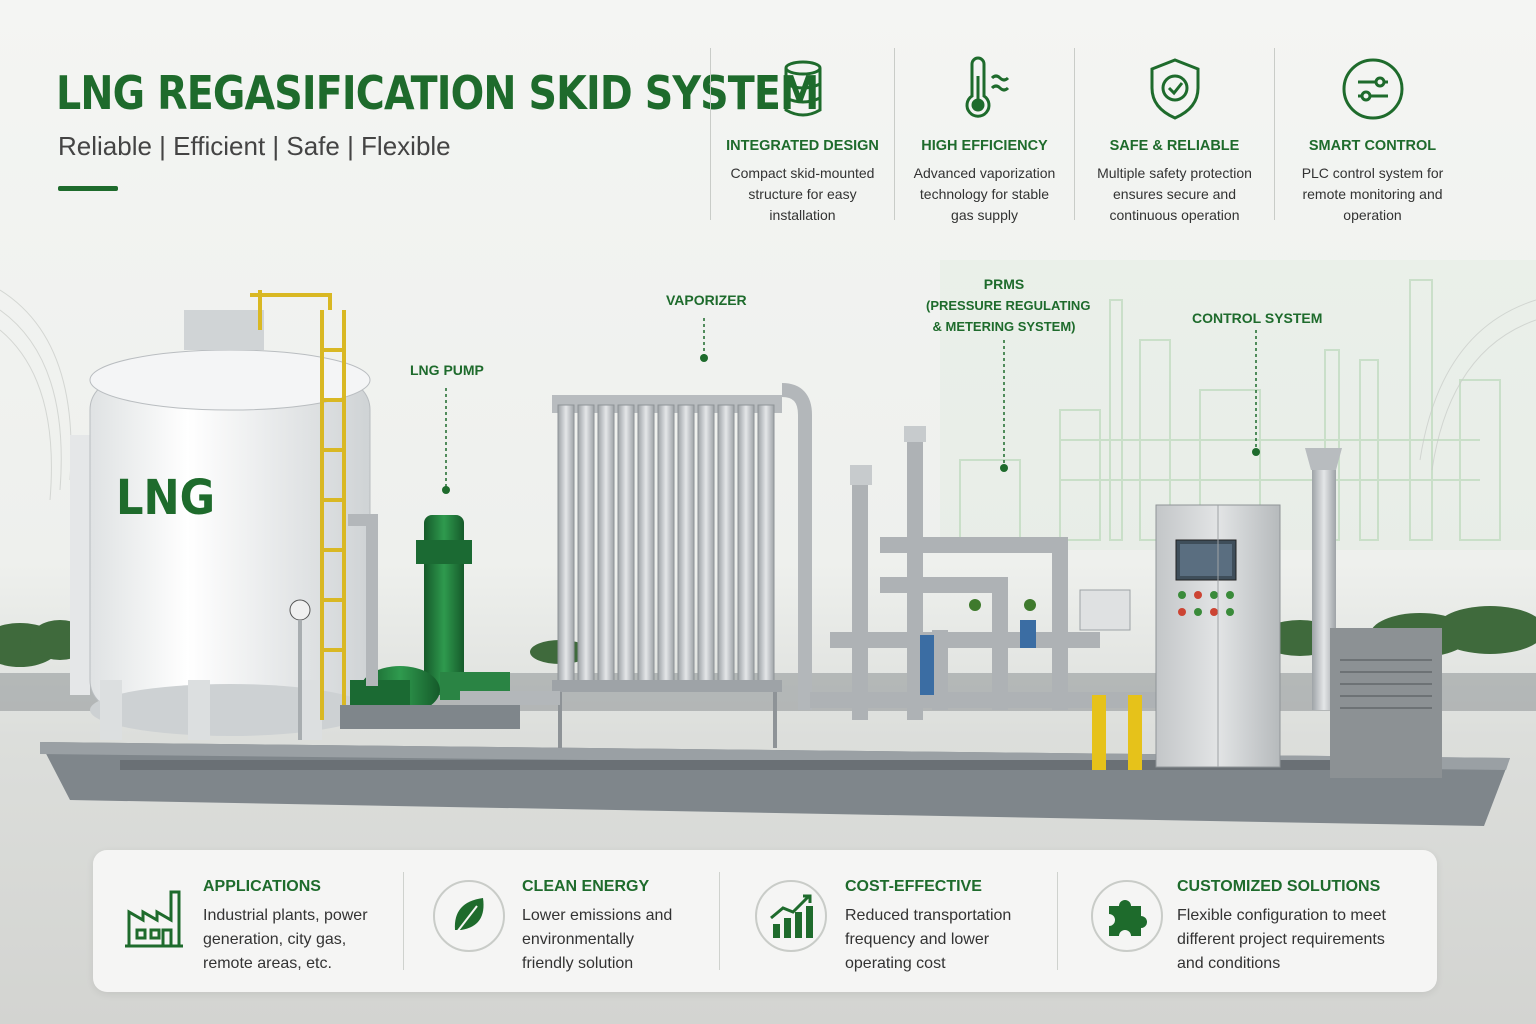  I want to click on feature-title: INTEGRATED DESIGN, so click(802, 146).